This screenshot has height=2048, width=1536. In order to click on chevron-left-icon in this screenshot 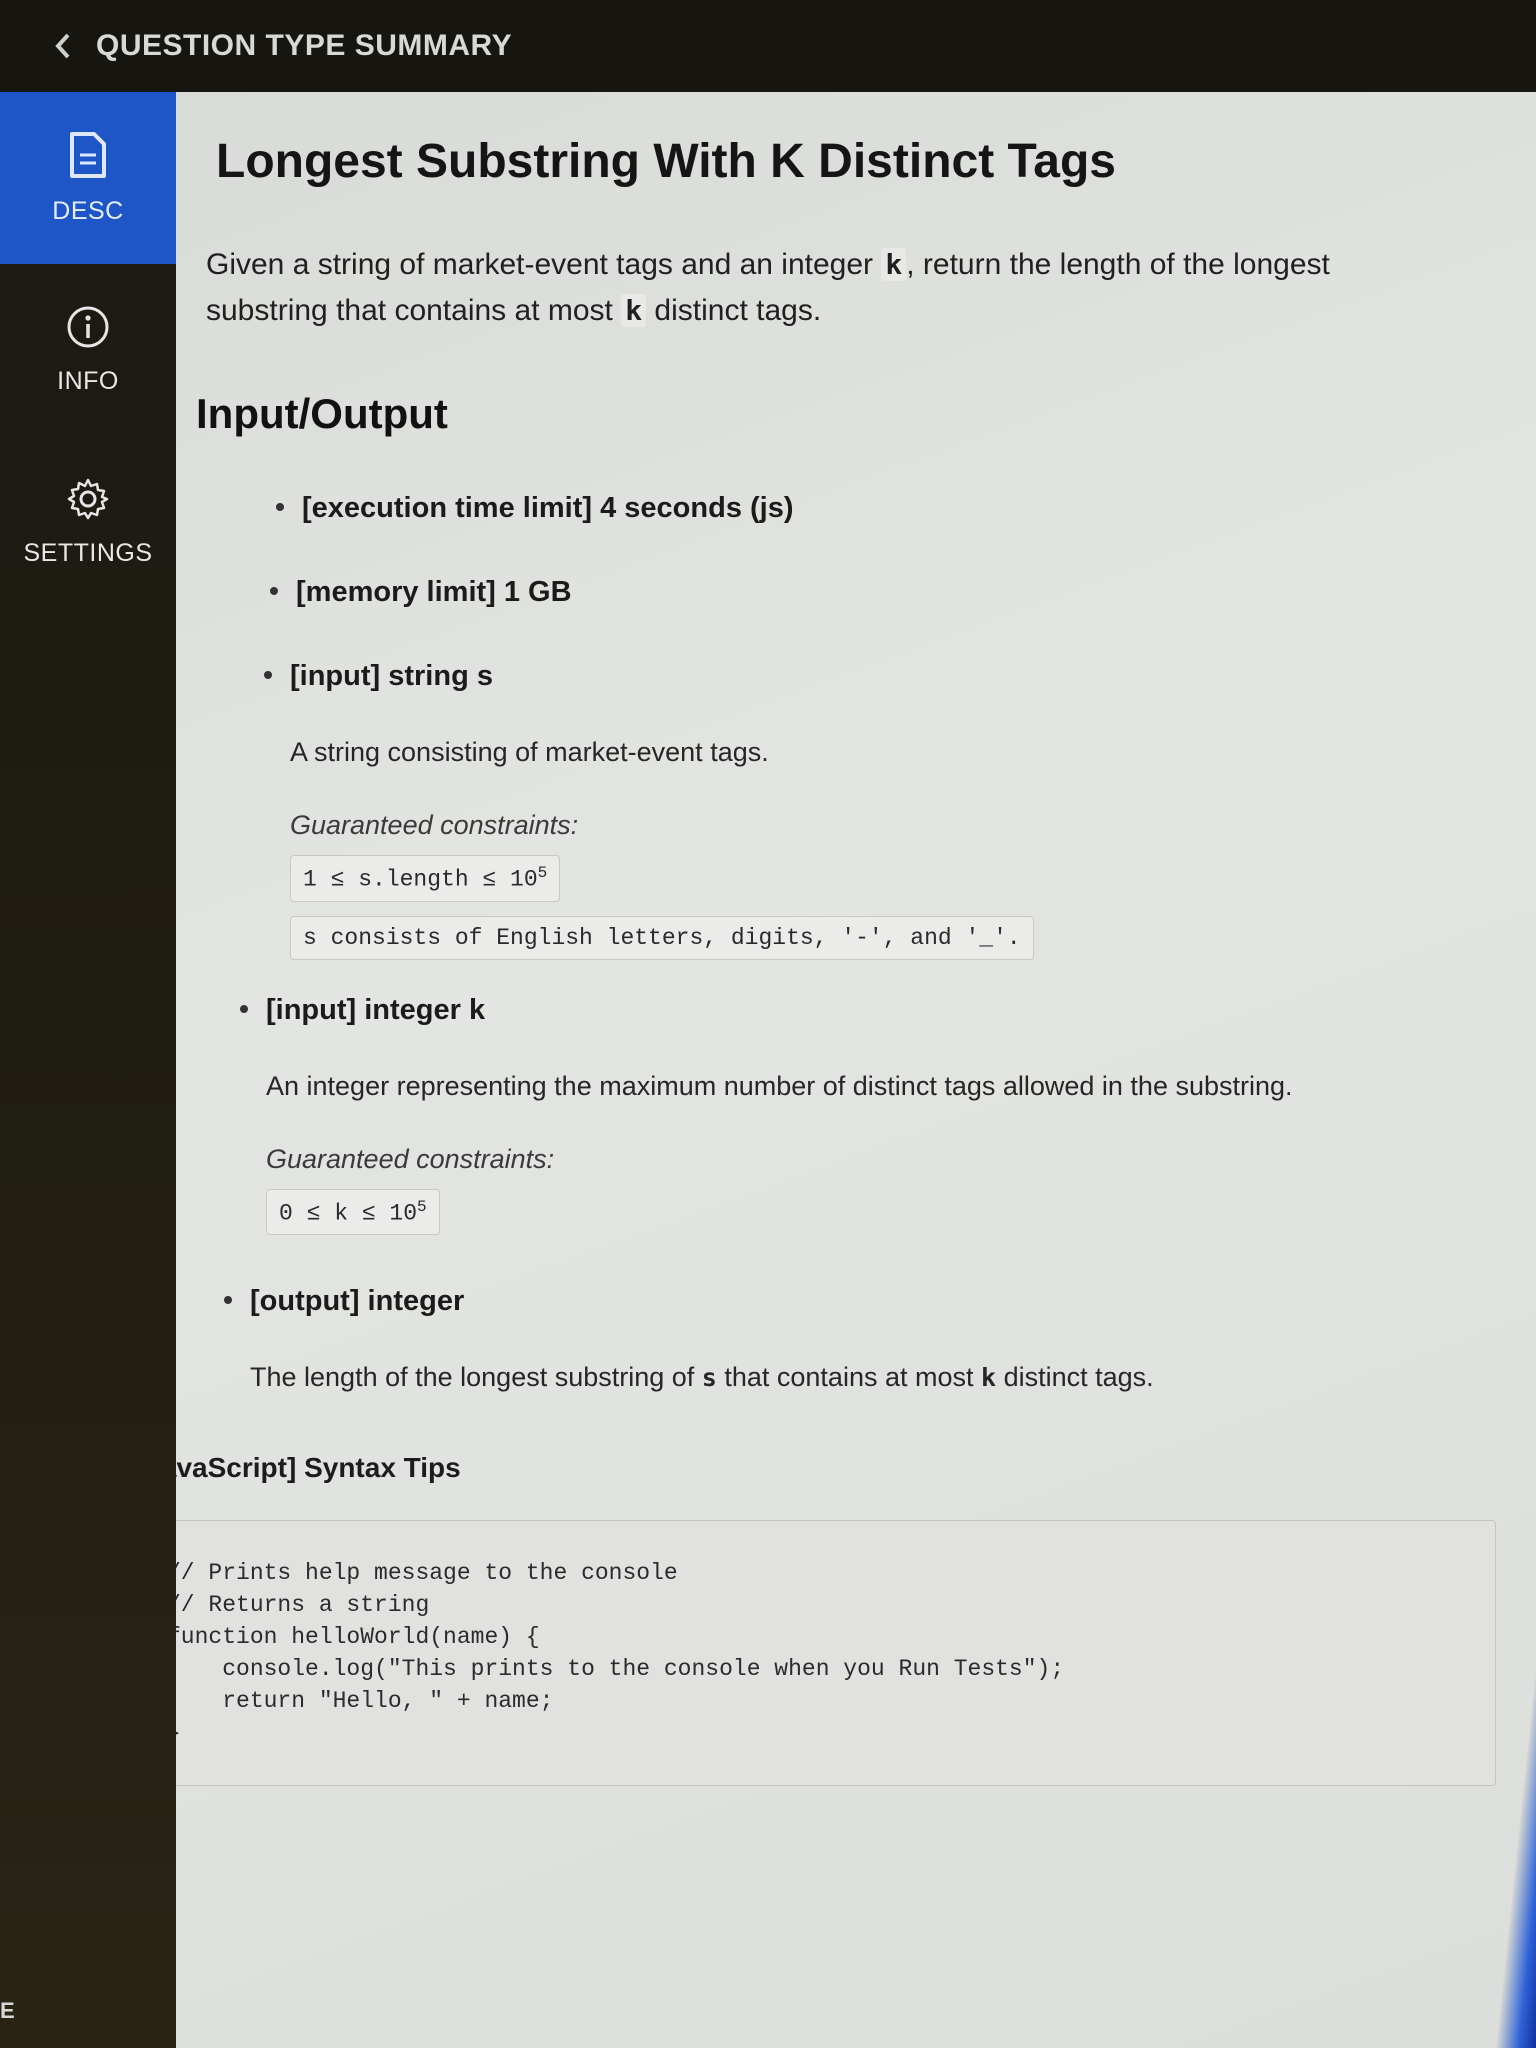, I will do `click(63, 46)`.